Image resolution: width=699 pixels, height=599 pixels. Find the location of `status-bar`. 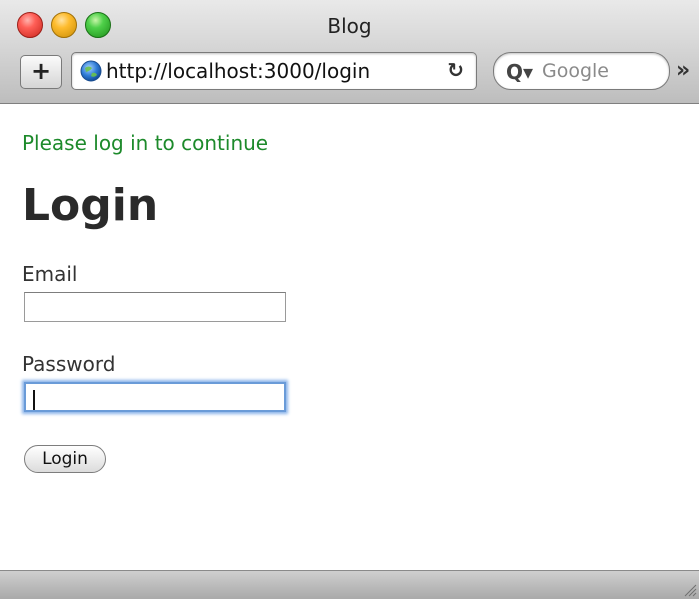

status-bar is located at coordinates (349, 584).